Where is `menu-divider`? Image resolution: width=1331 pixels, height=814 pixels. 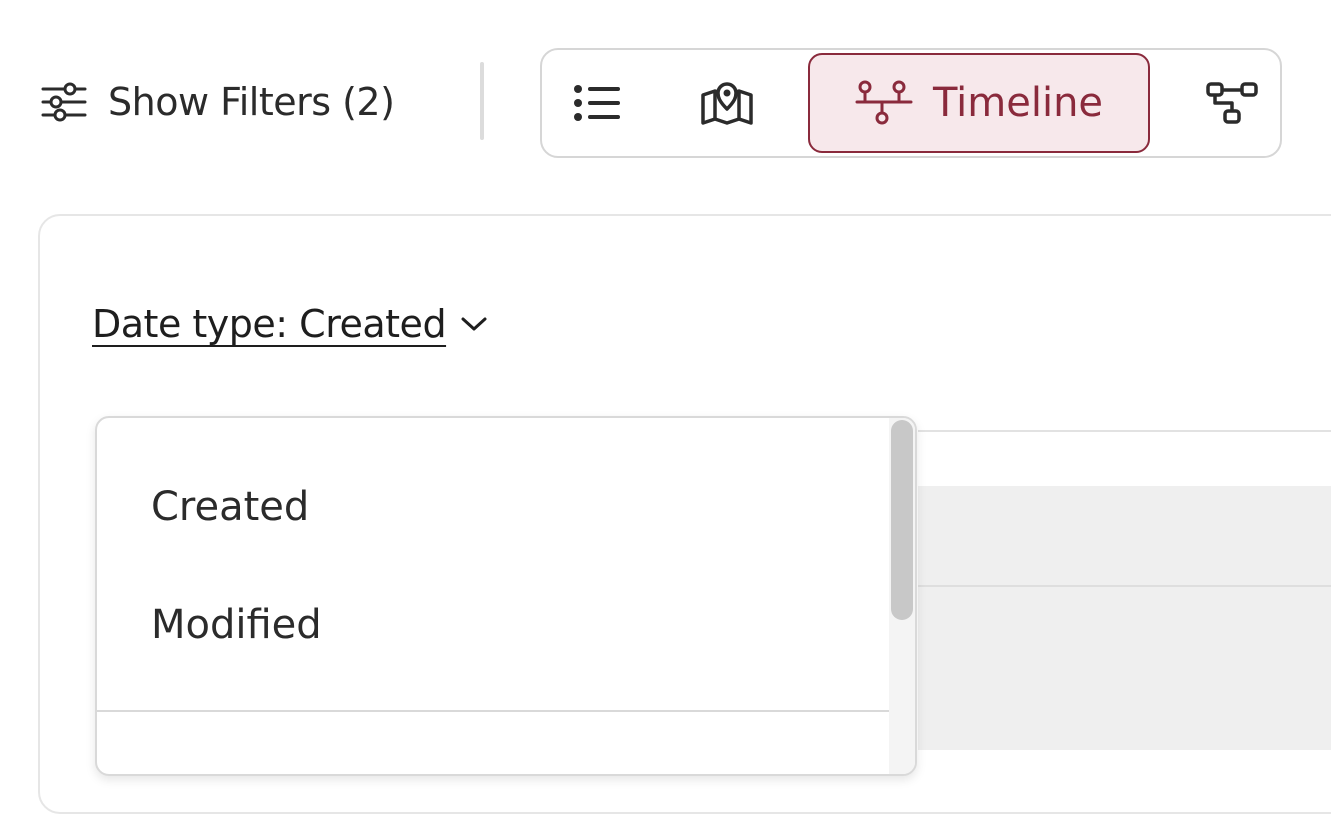 menu-divider is located at coordinates (495, 711).